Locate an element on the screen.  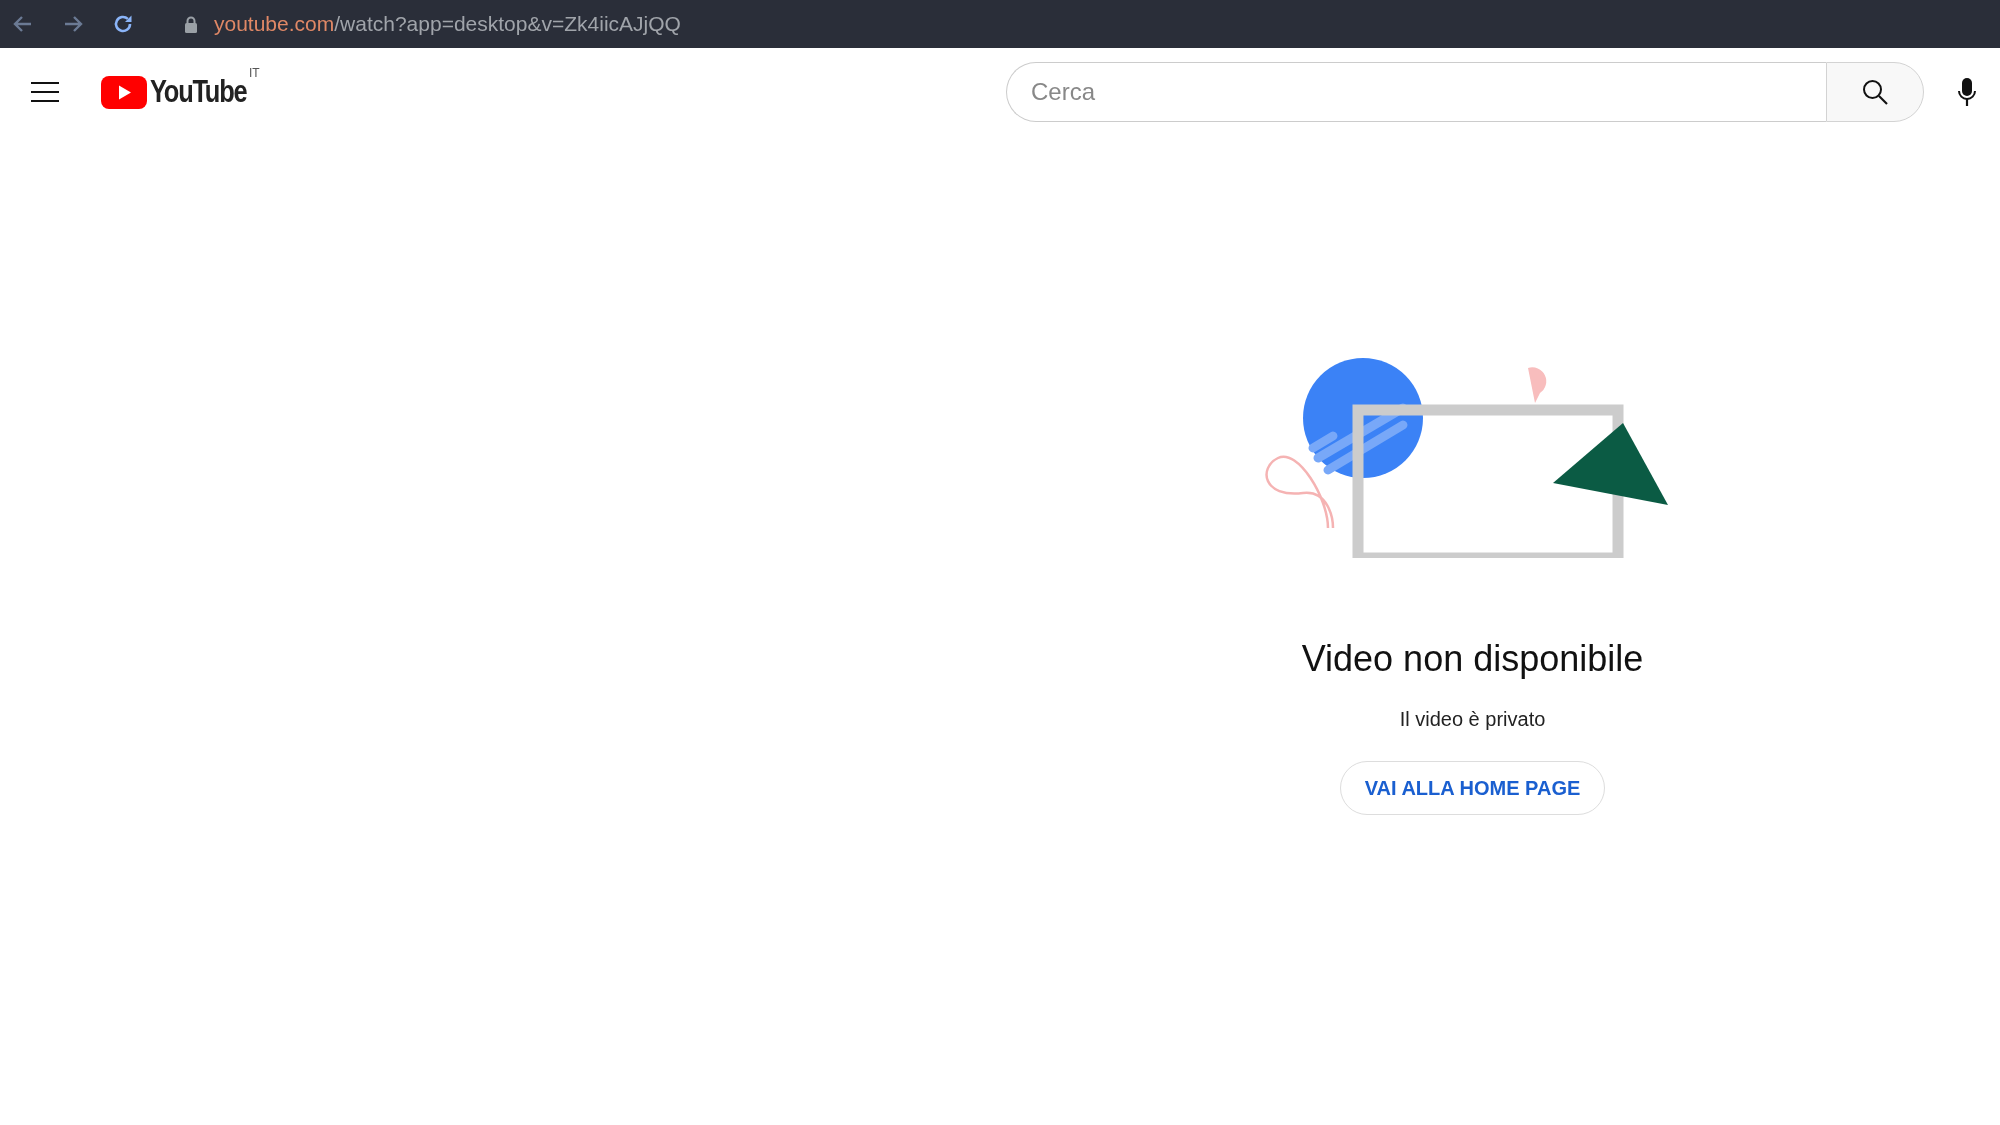
search-icon is located at coordinates (1875, 92).